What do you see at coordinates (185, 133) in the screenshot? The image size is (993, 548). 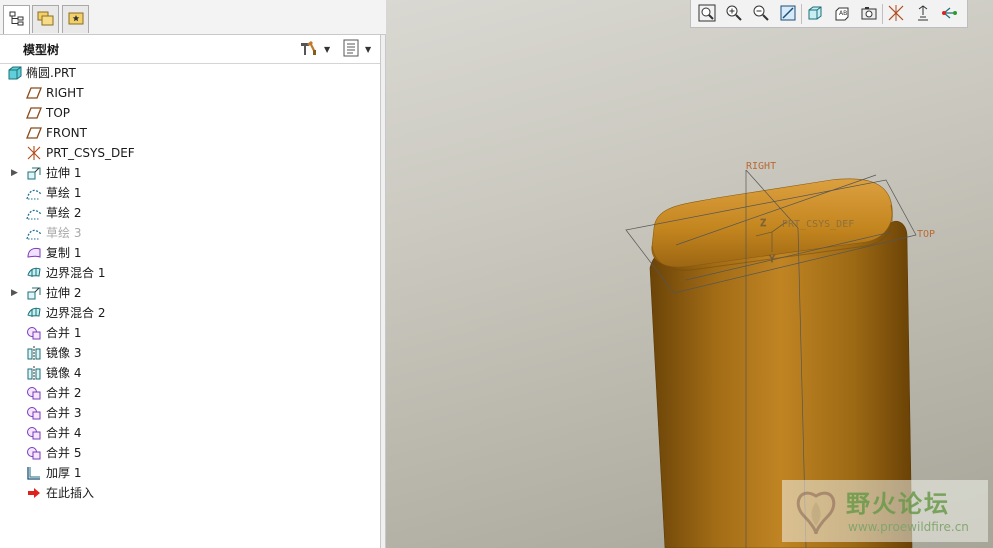 I see `tree-item: FRONT` at bounding box center [185, 133].